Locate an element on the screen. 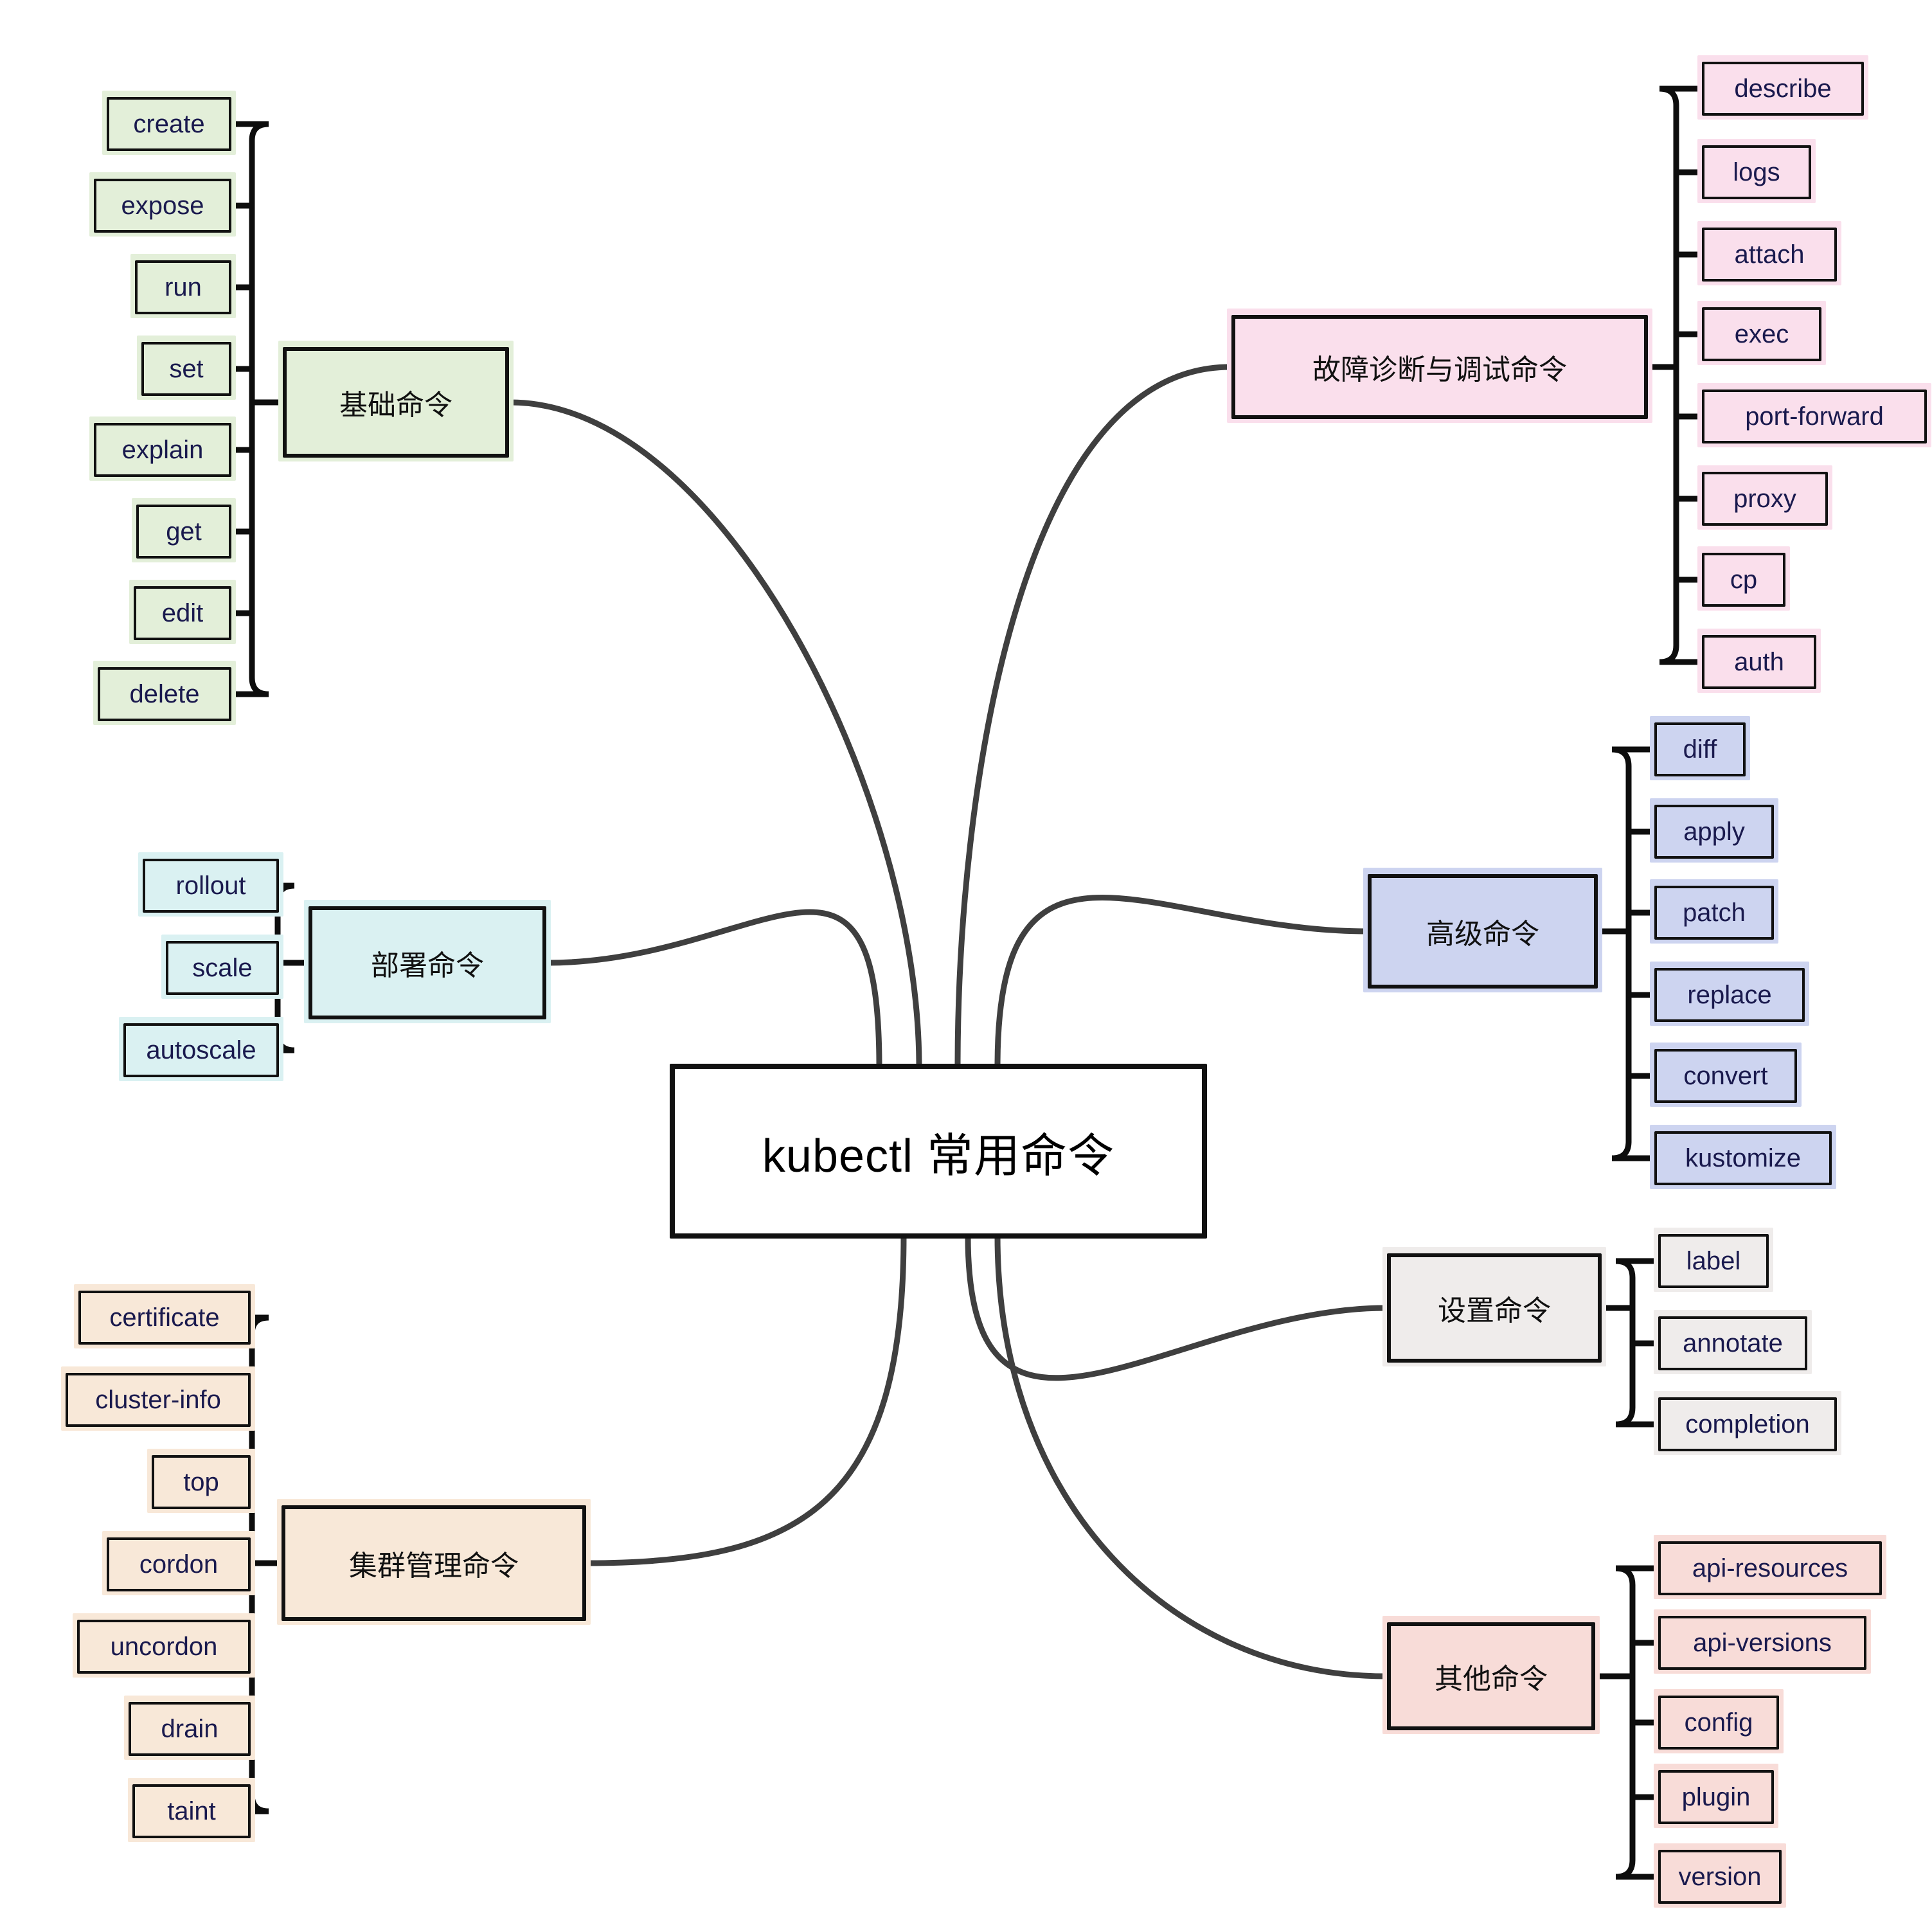 The height and width of the screenshot is (1916, 1932). leaf-node-other-4: version is located at coordinates (1720, 1877).